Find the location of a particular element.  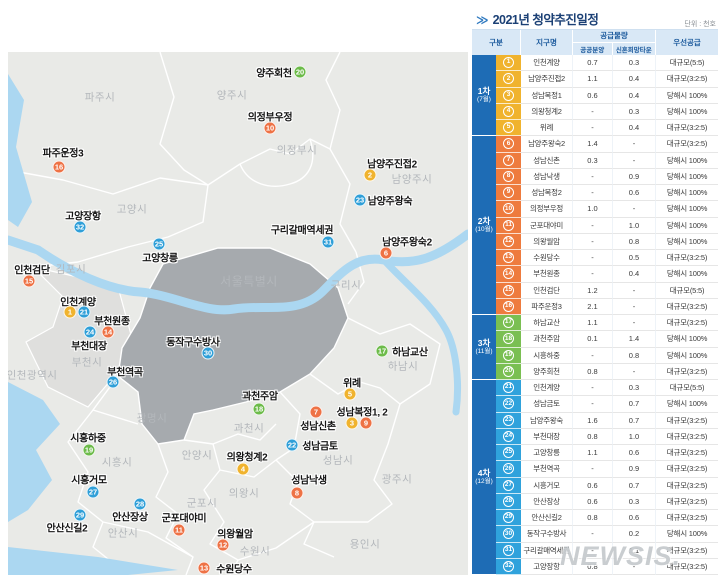

district-name: 시흥거모 is located at coordinates (547, 485).